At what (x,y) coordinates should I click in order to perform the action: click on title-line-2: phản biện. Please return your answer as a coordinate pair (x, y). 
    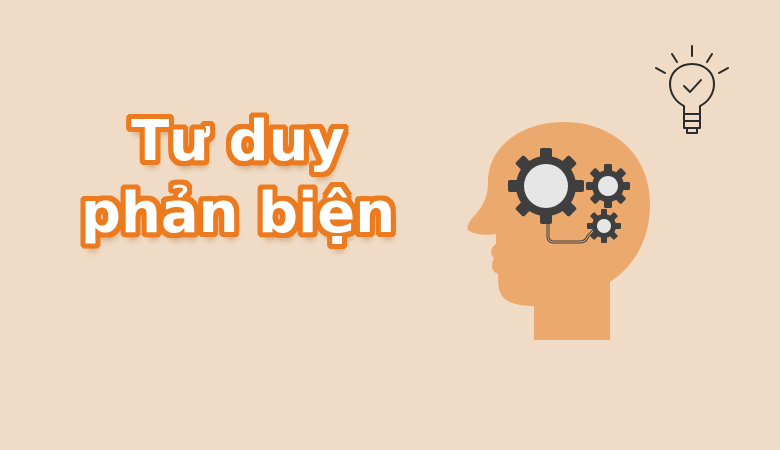
    Looking at the image, I should click on (238, 213).